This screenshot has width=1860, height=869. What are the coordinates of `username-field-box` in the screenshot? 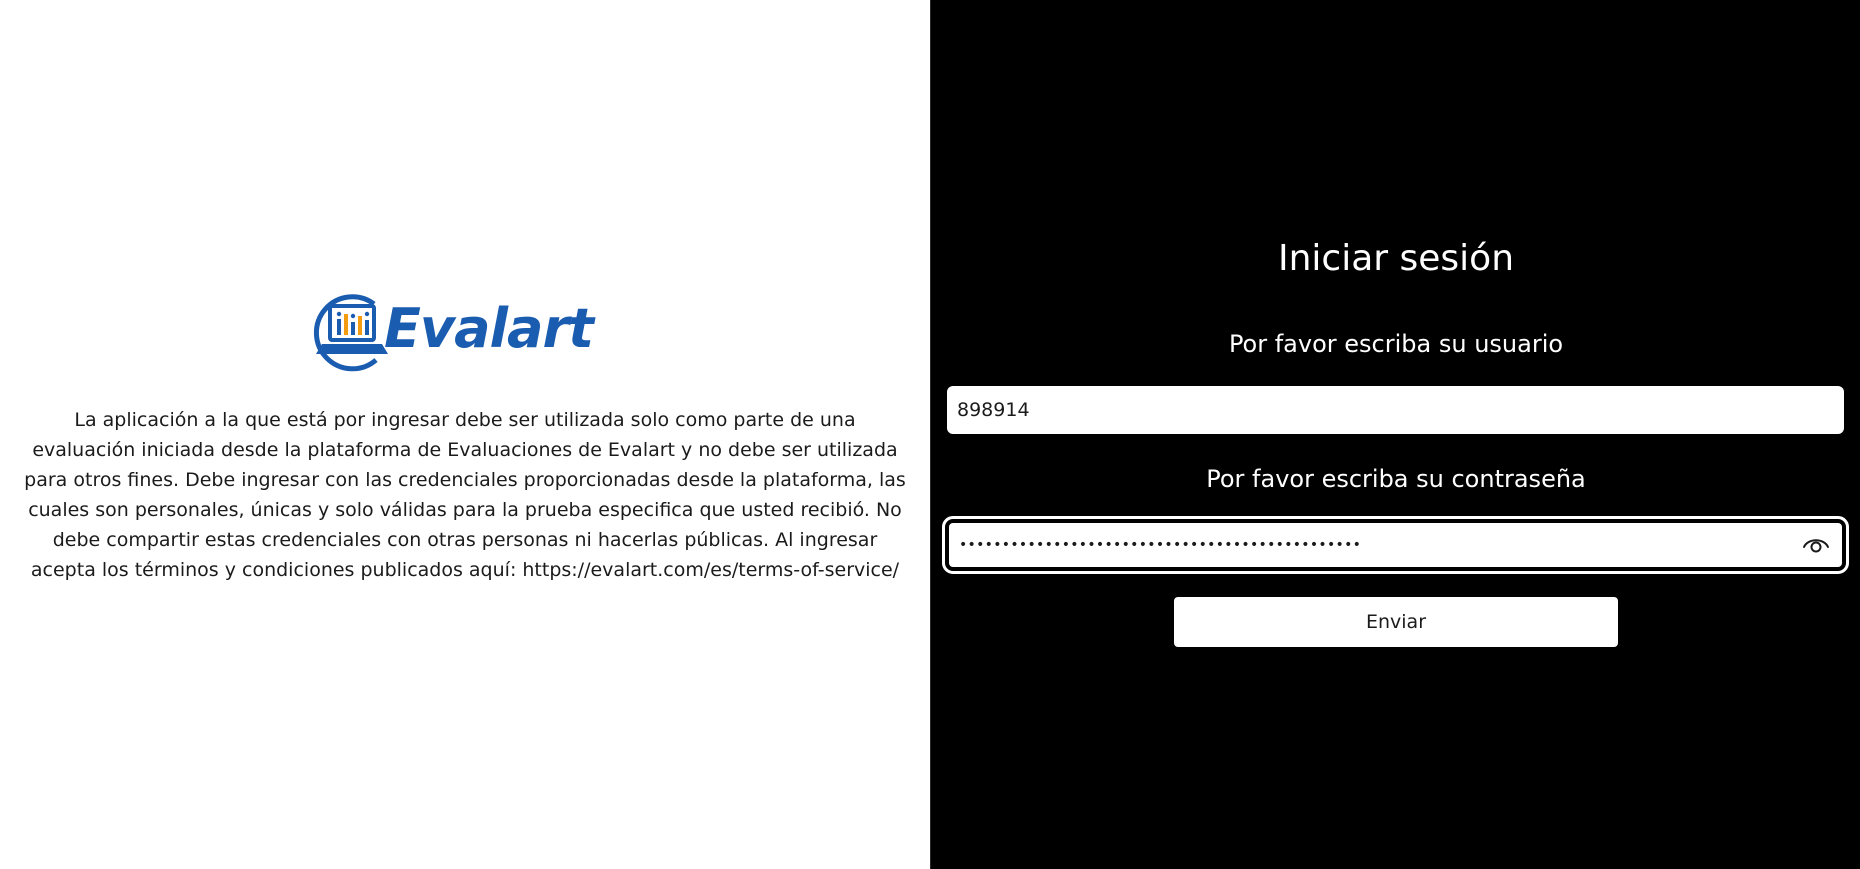 It's located at (1395, 410).